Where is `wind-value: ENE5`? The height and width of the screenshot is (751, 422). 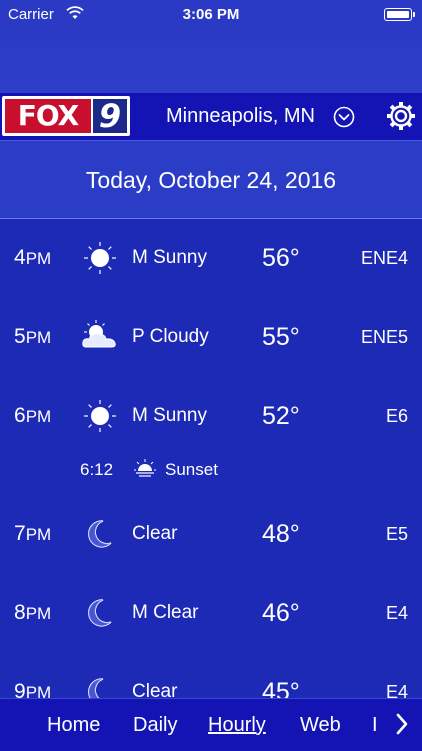 wind-value: ENE5 is located at coordinates (384, 337).